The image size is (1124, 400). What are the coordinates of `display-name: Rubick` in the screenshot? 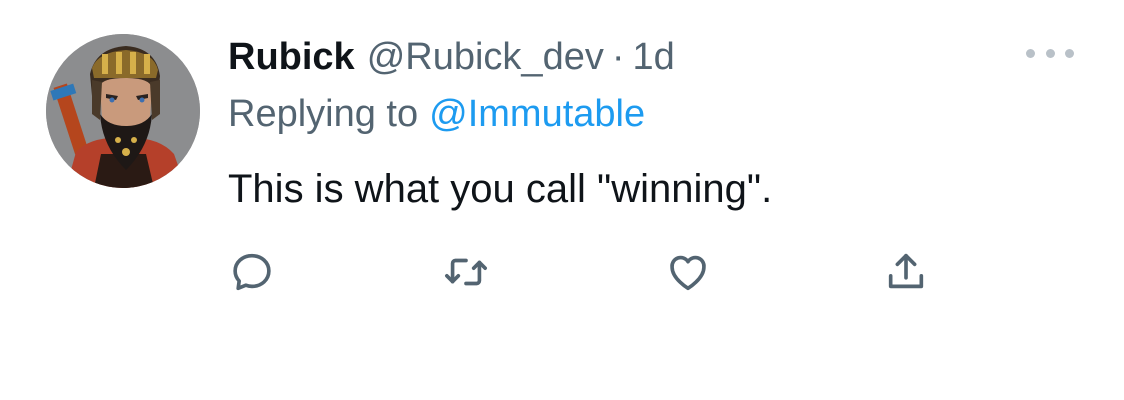 It's located at (291, 57).